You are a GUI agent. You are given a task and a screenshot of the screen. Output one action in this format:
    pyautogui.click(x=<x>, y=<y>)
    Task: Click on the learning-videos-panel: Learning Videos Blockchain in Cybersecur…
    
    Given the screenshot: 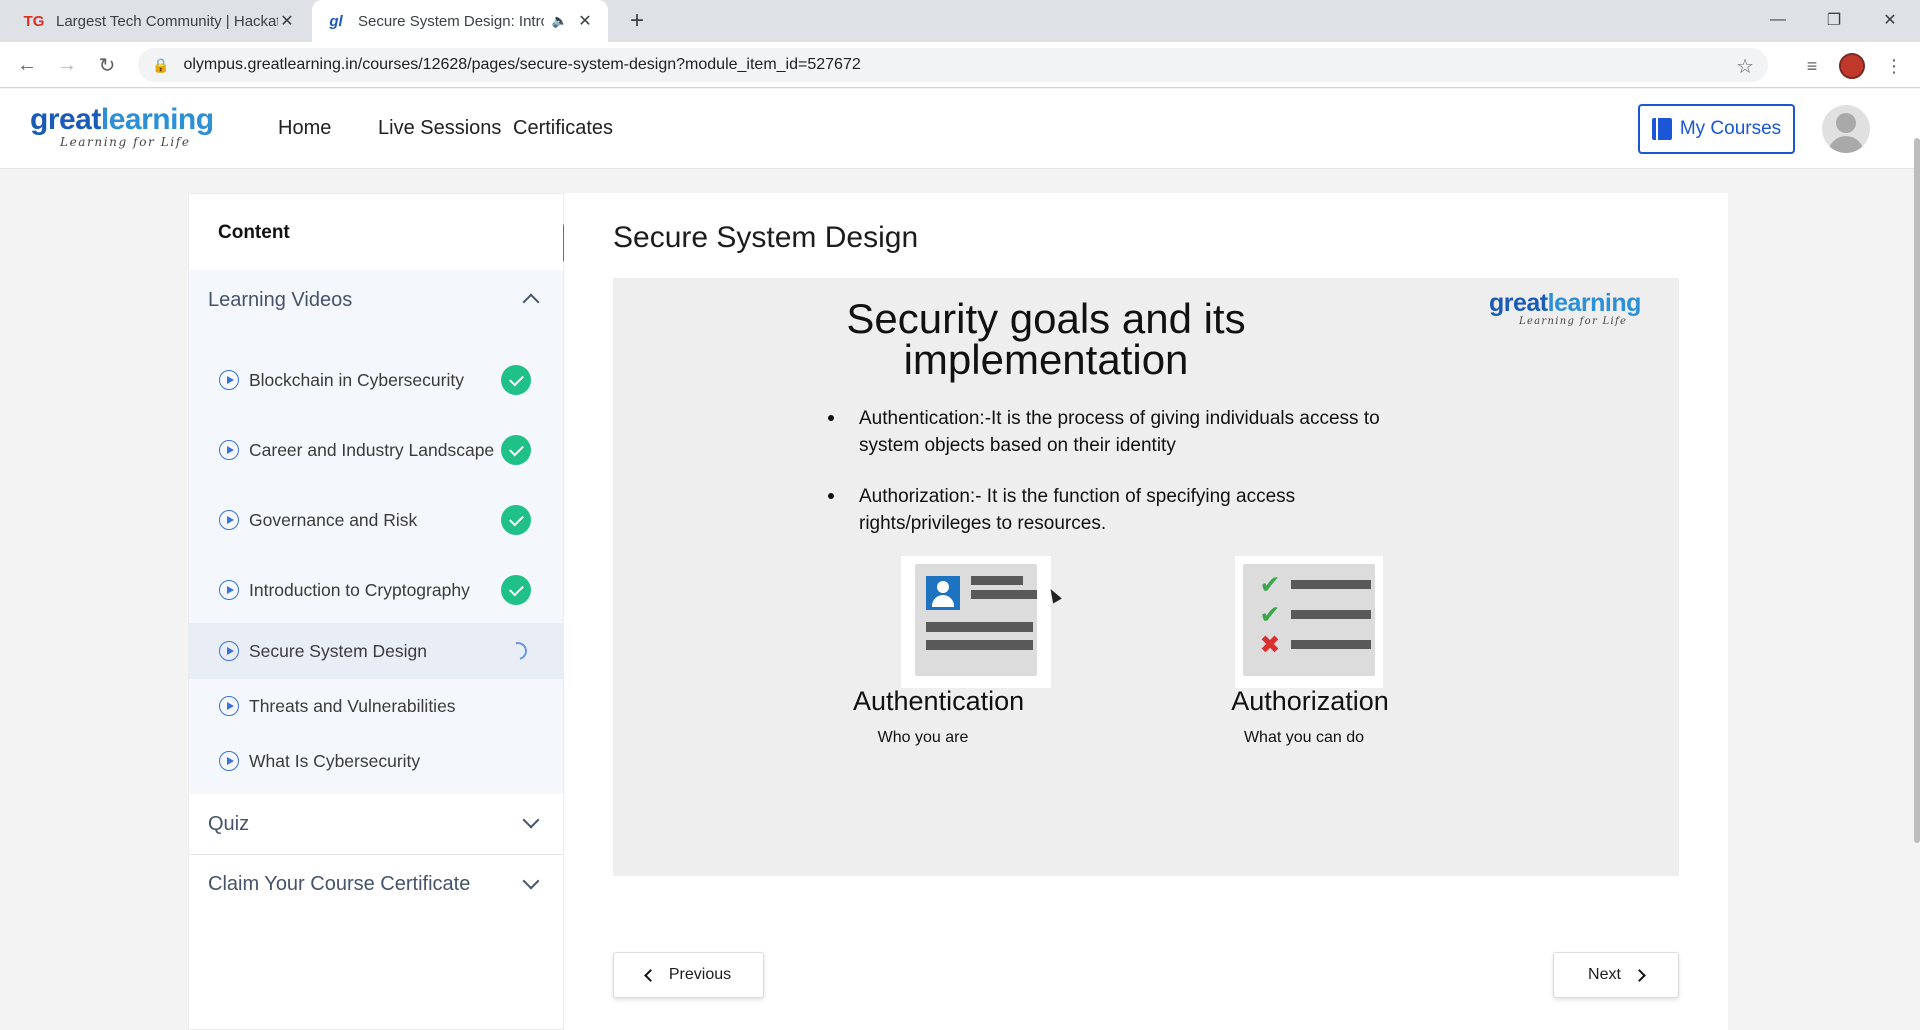 What is the action you would take?
    pyautogui.click(x=376, y=532)
    